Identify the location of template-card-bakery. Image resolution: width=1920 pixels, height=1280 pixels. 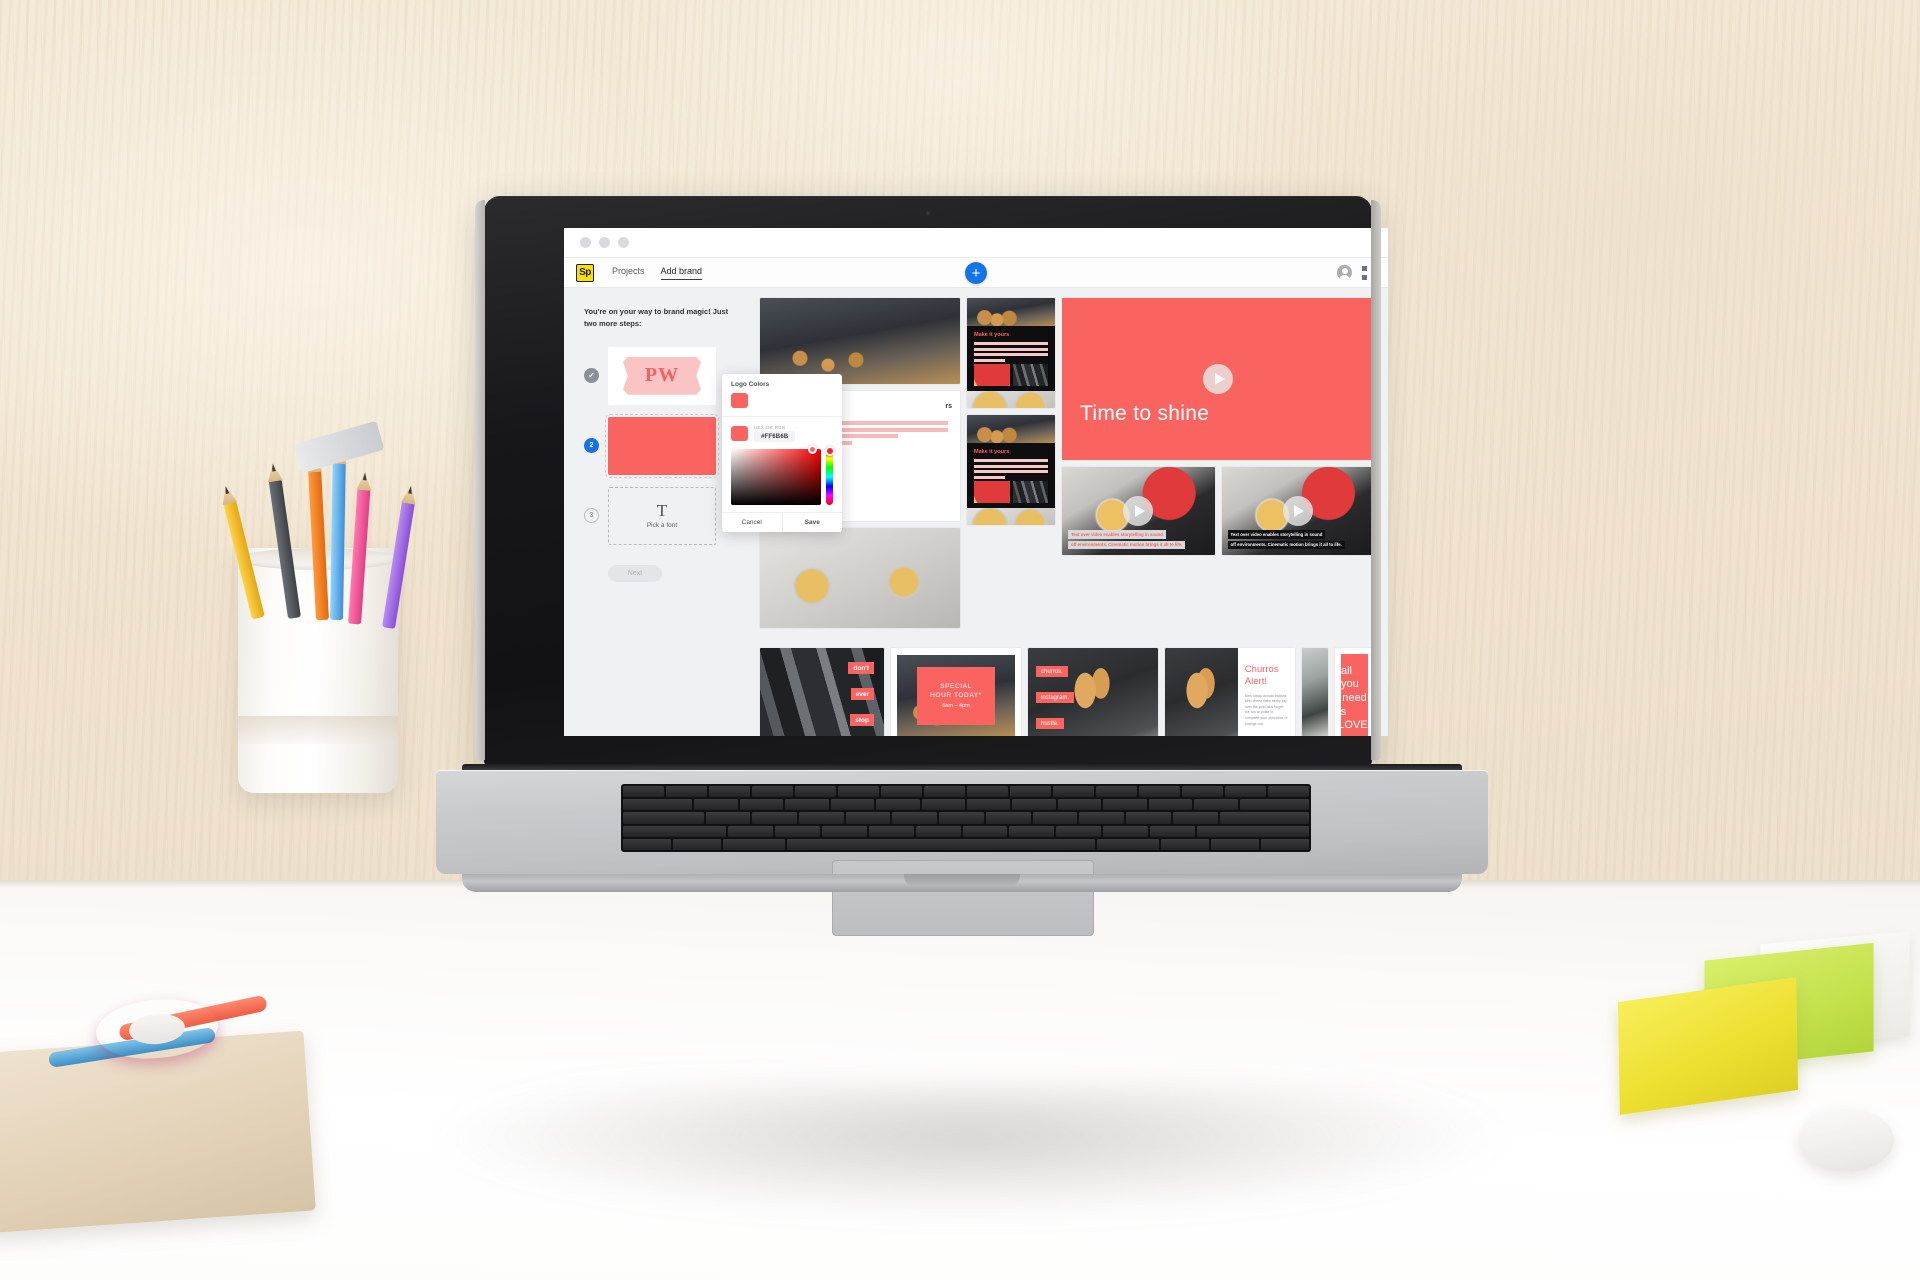
(860, 341).